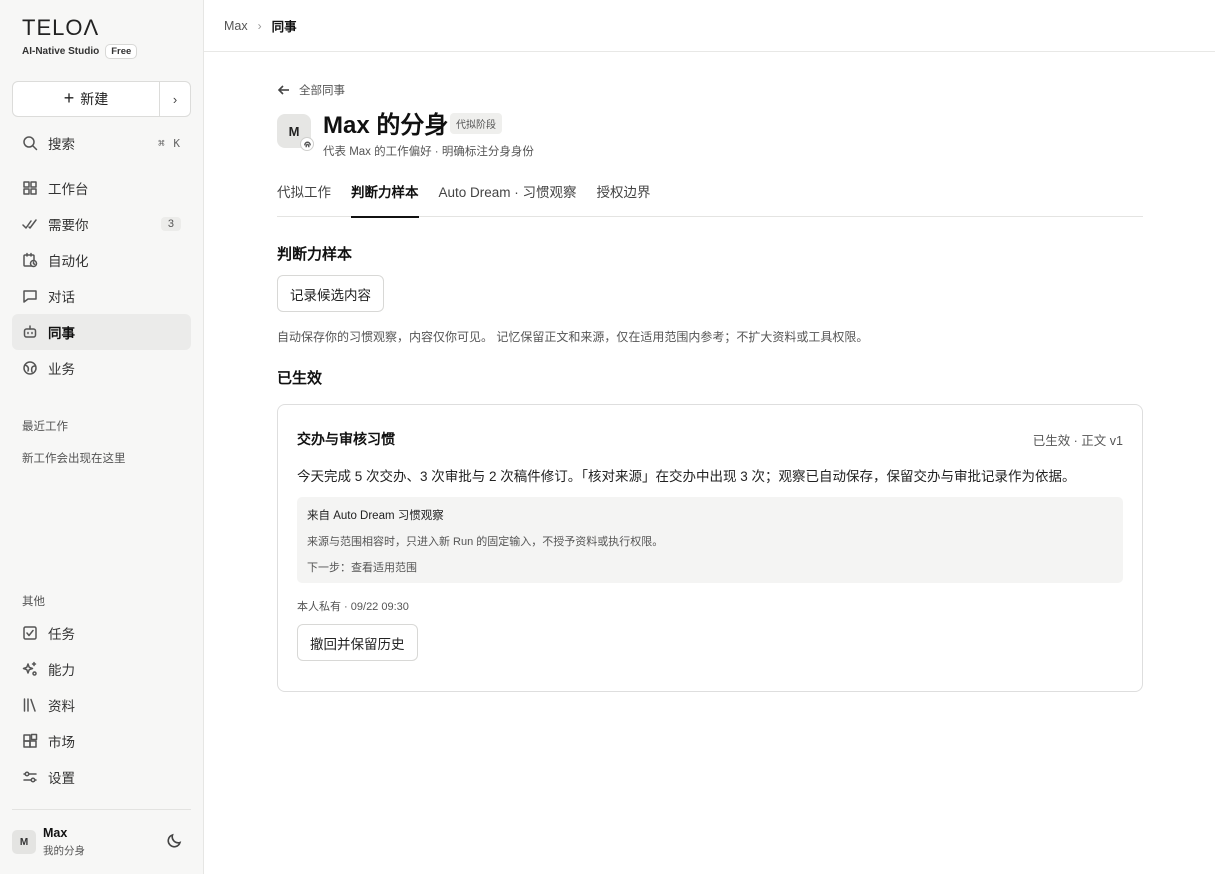  What do you see at coordinates (69, 98) in the screenshot?
I see `plus-icon: +` at bounding box center [69, 98].